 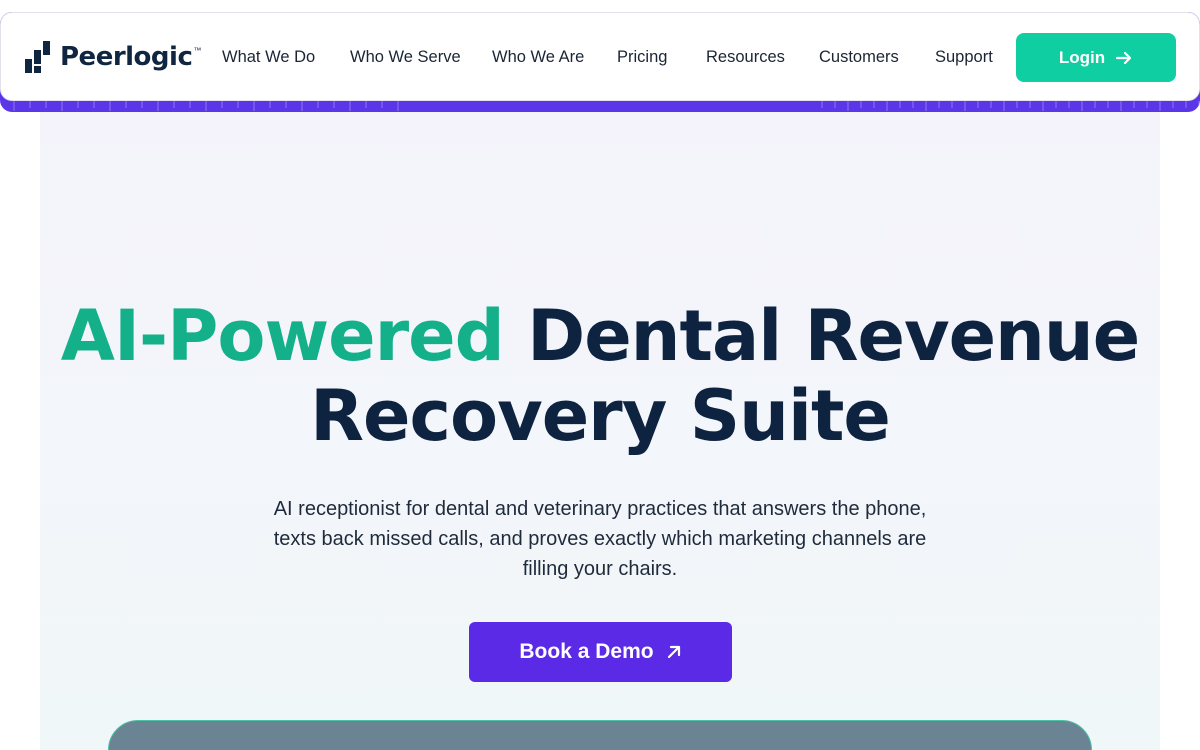 What do you see at coordinates (1124, 57) in the screenshot?
I see `arrow-right-icon` at bounding box center [1124, 57].